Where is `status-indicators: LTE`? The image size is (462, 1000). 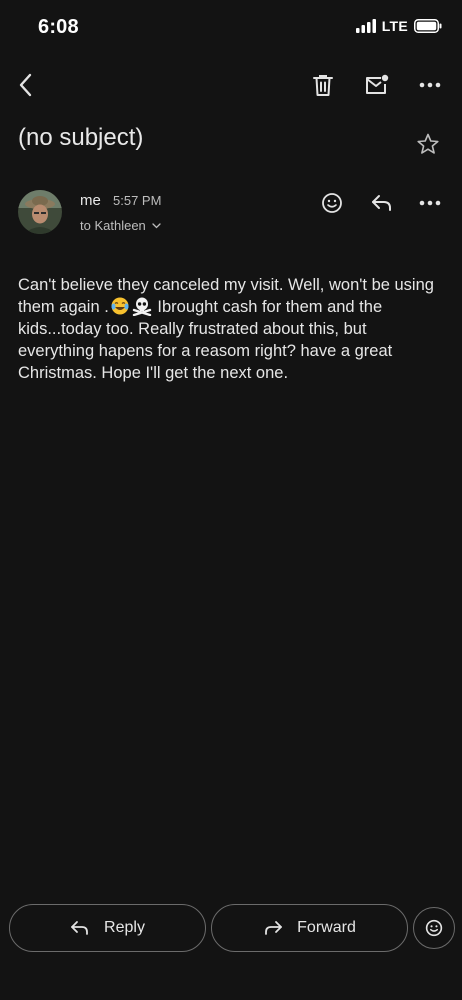 status-indicators: LTE is located at coordinates (398, 26).